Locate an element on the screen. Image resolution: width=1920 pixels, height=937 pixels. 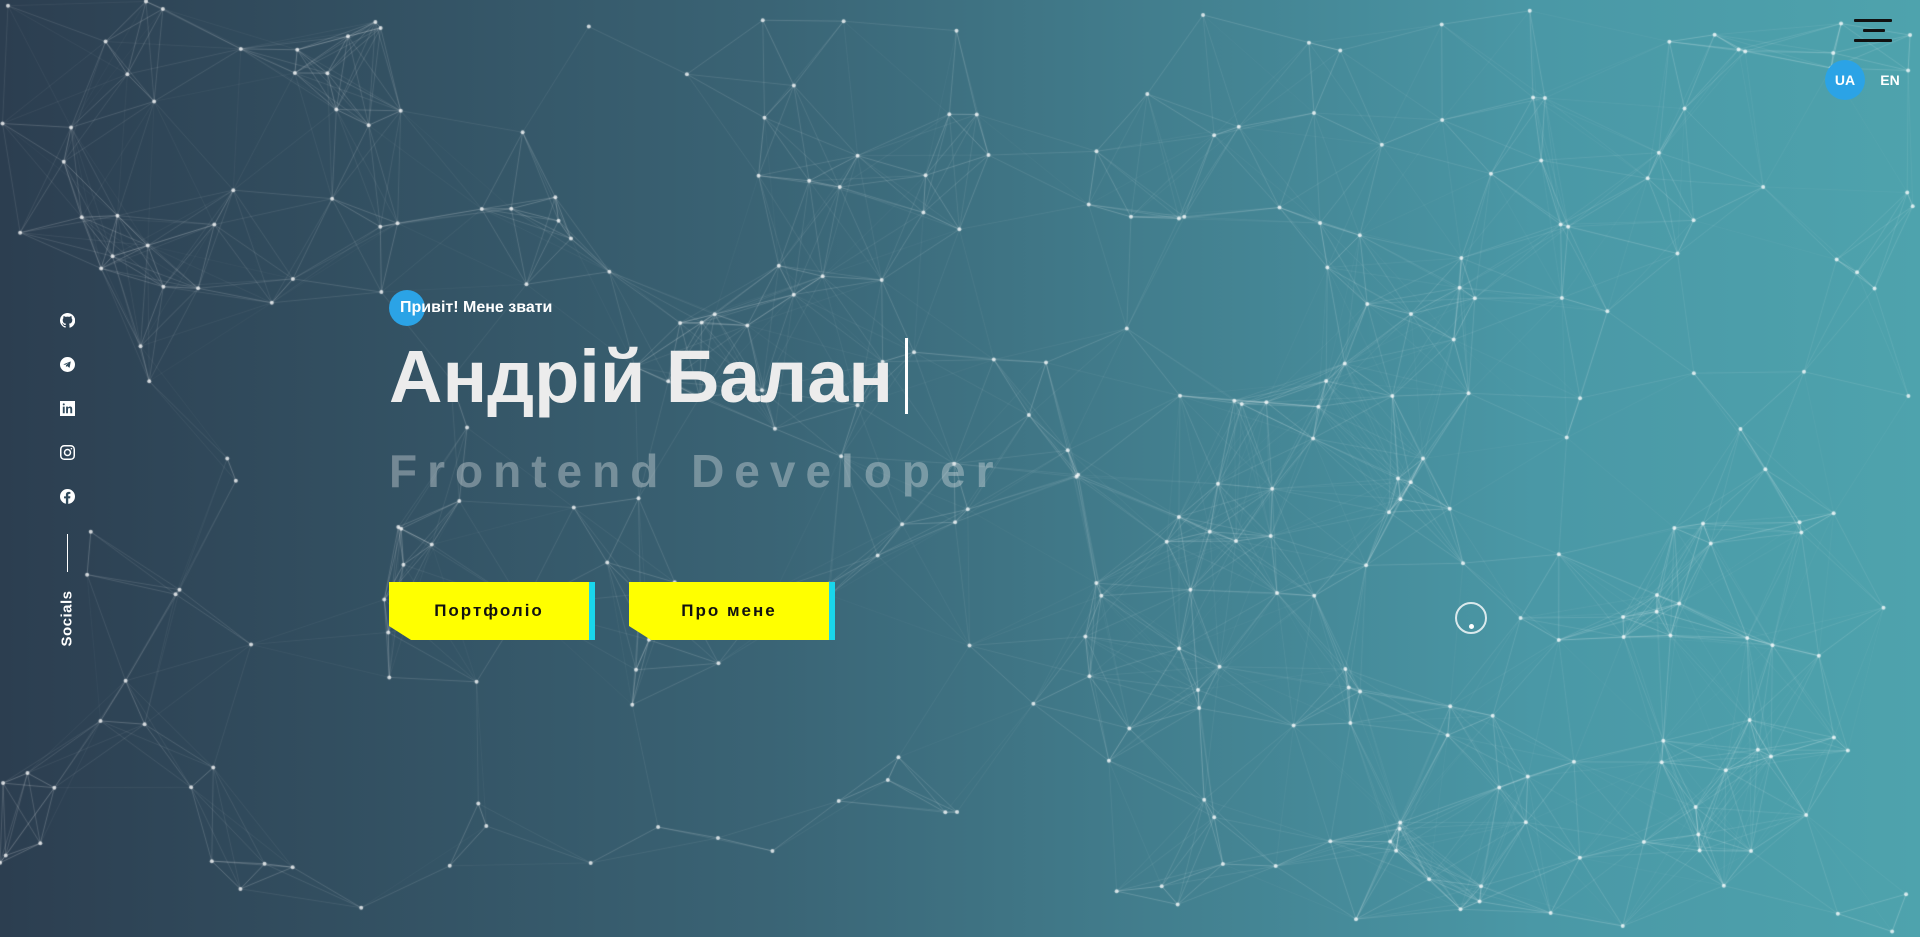
instagram-icon is located at coordinates (67, 452).